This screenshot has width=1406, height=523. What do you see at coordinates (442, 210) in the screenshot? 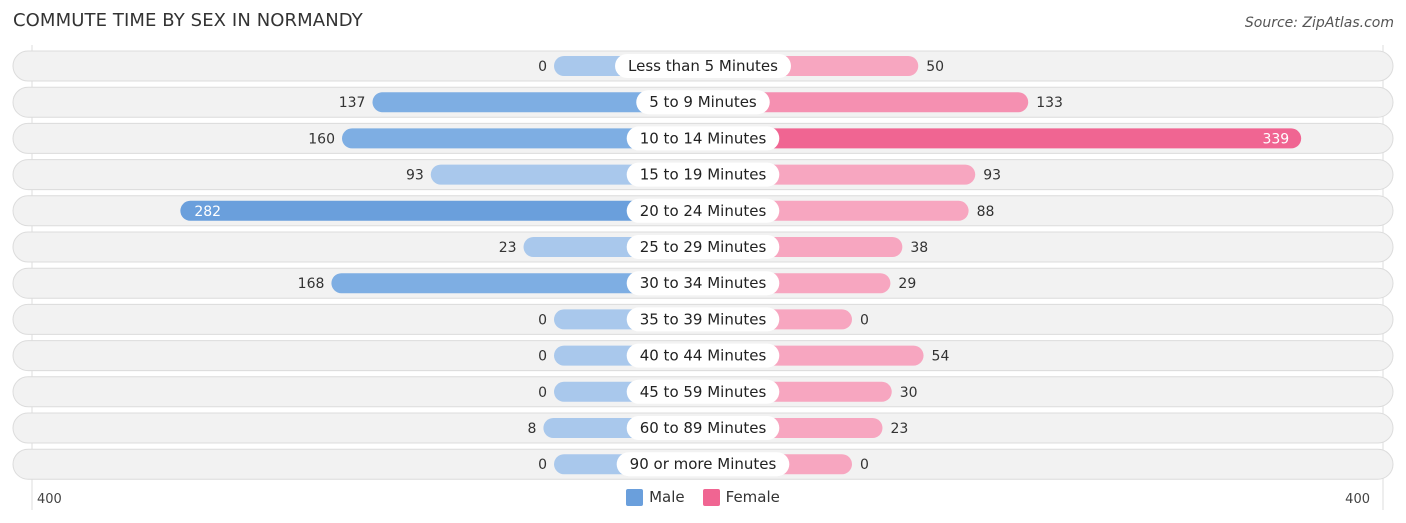
I see `bar-male` at bounding box center [442, 210].